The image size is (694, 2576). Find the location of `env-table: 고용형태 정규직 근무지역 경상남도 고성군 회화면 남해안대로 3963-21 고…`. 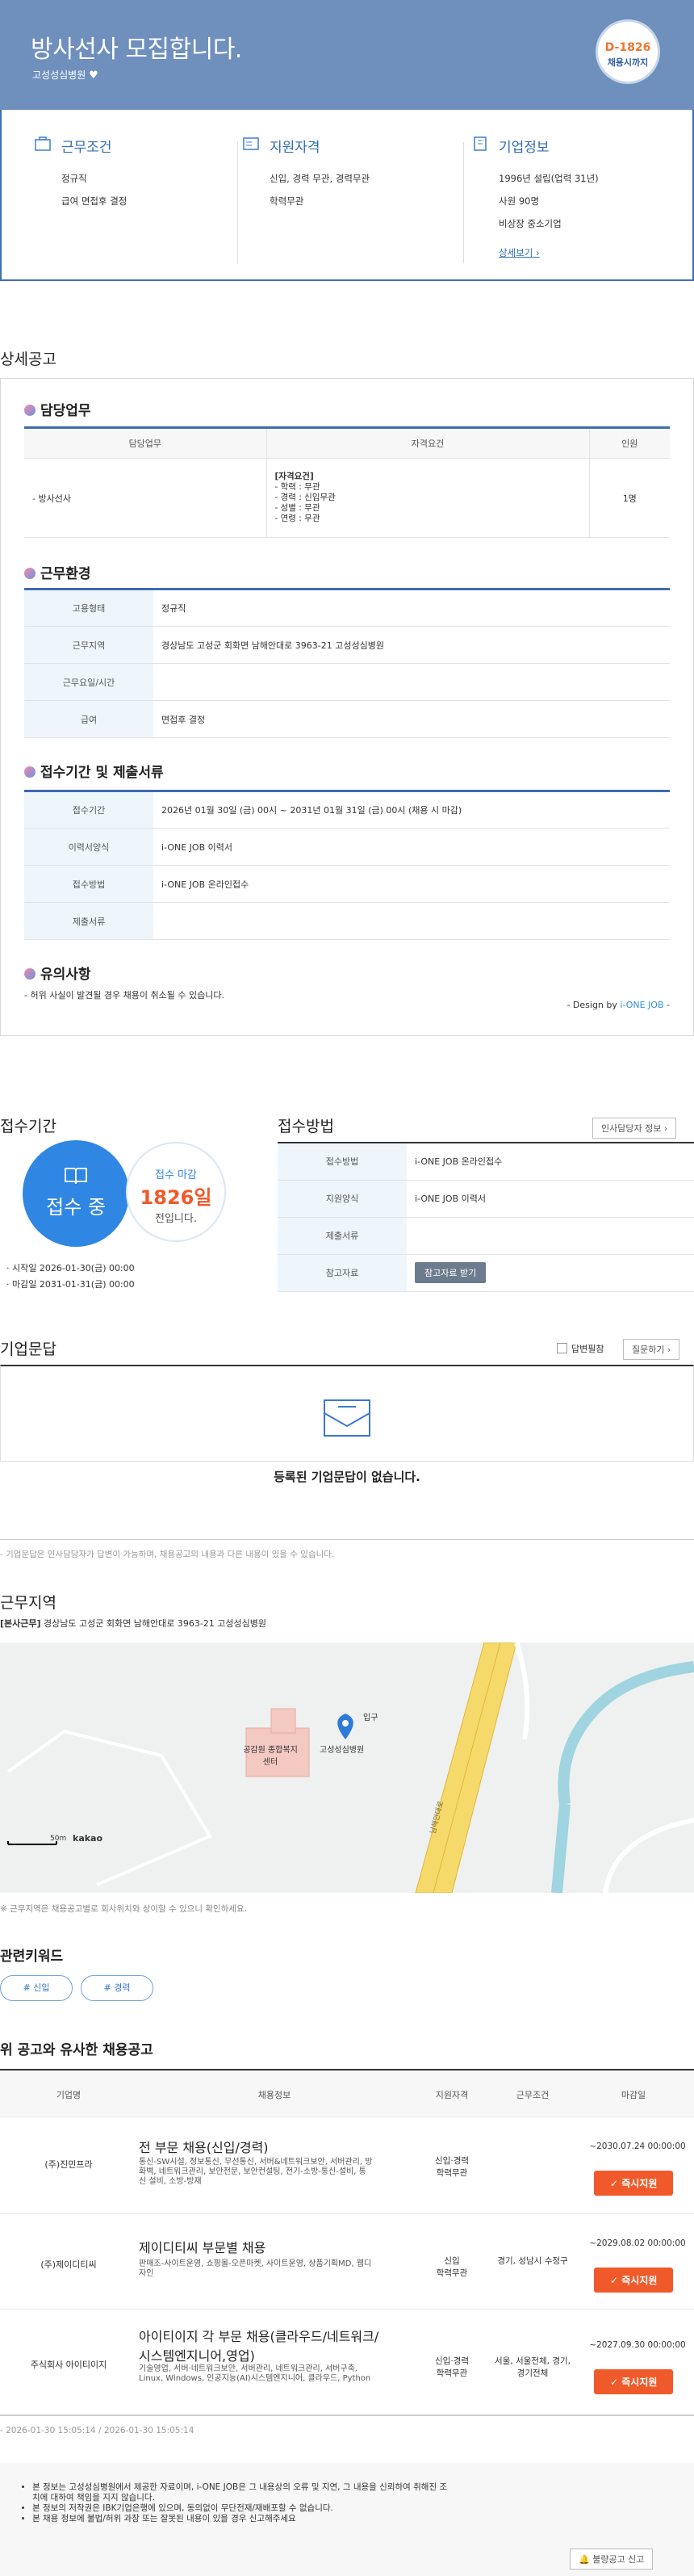

env-table: 고용형태 정규직 근무지역 경상남도 고성군 회화면 남해안대로 3963-21 고… is located at coordinates (347, 663).